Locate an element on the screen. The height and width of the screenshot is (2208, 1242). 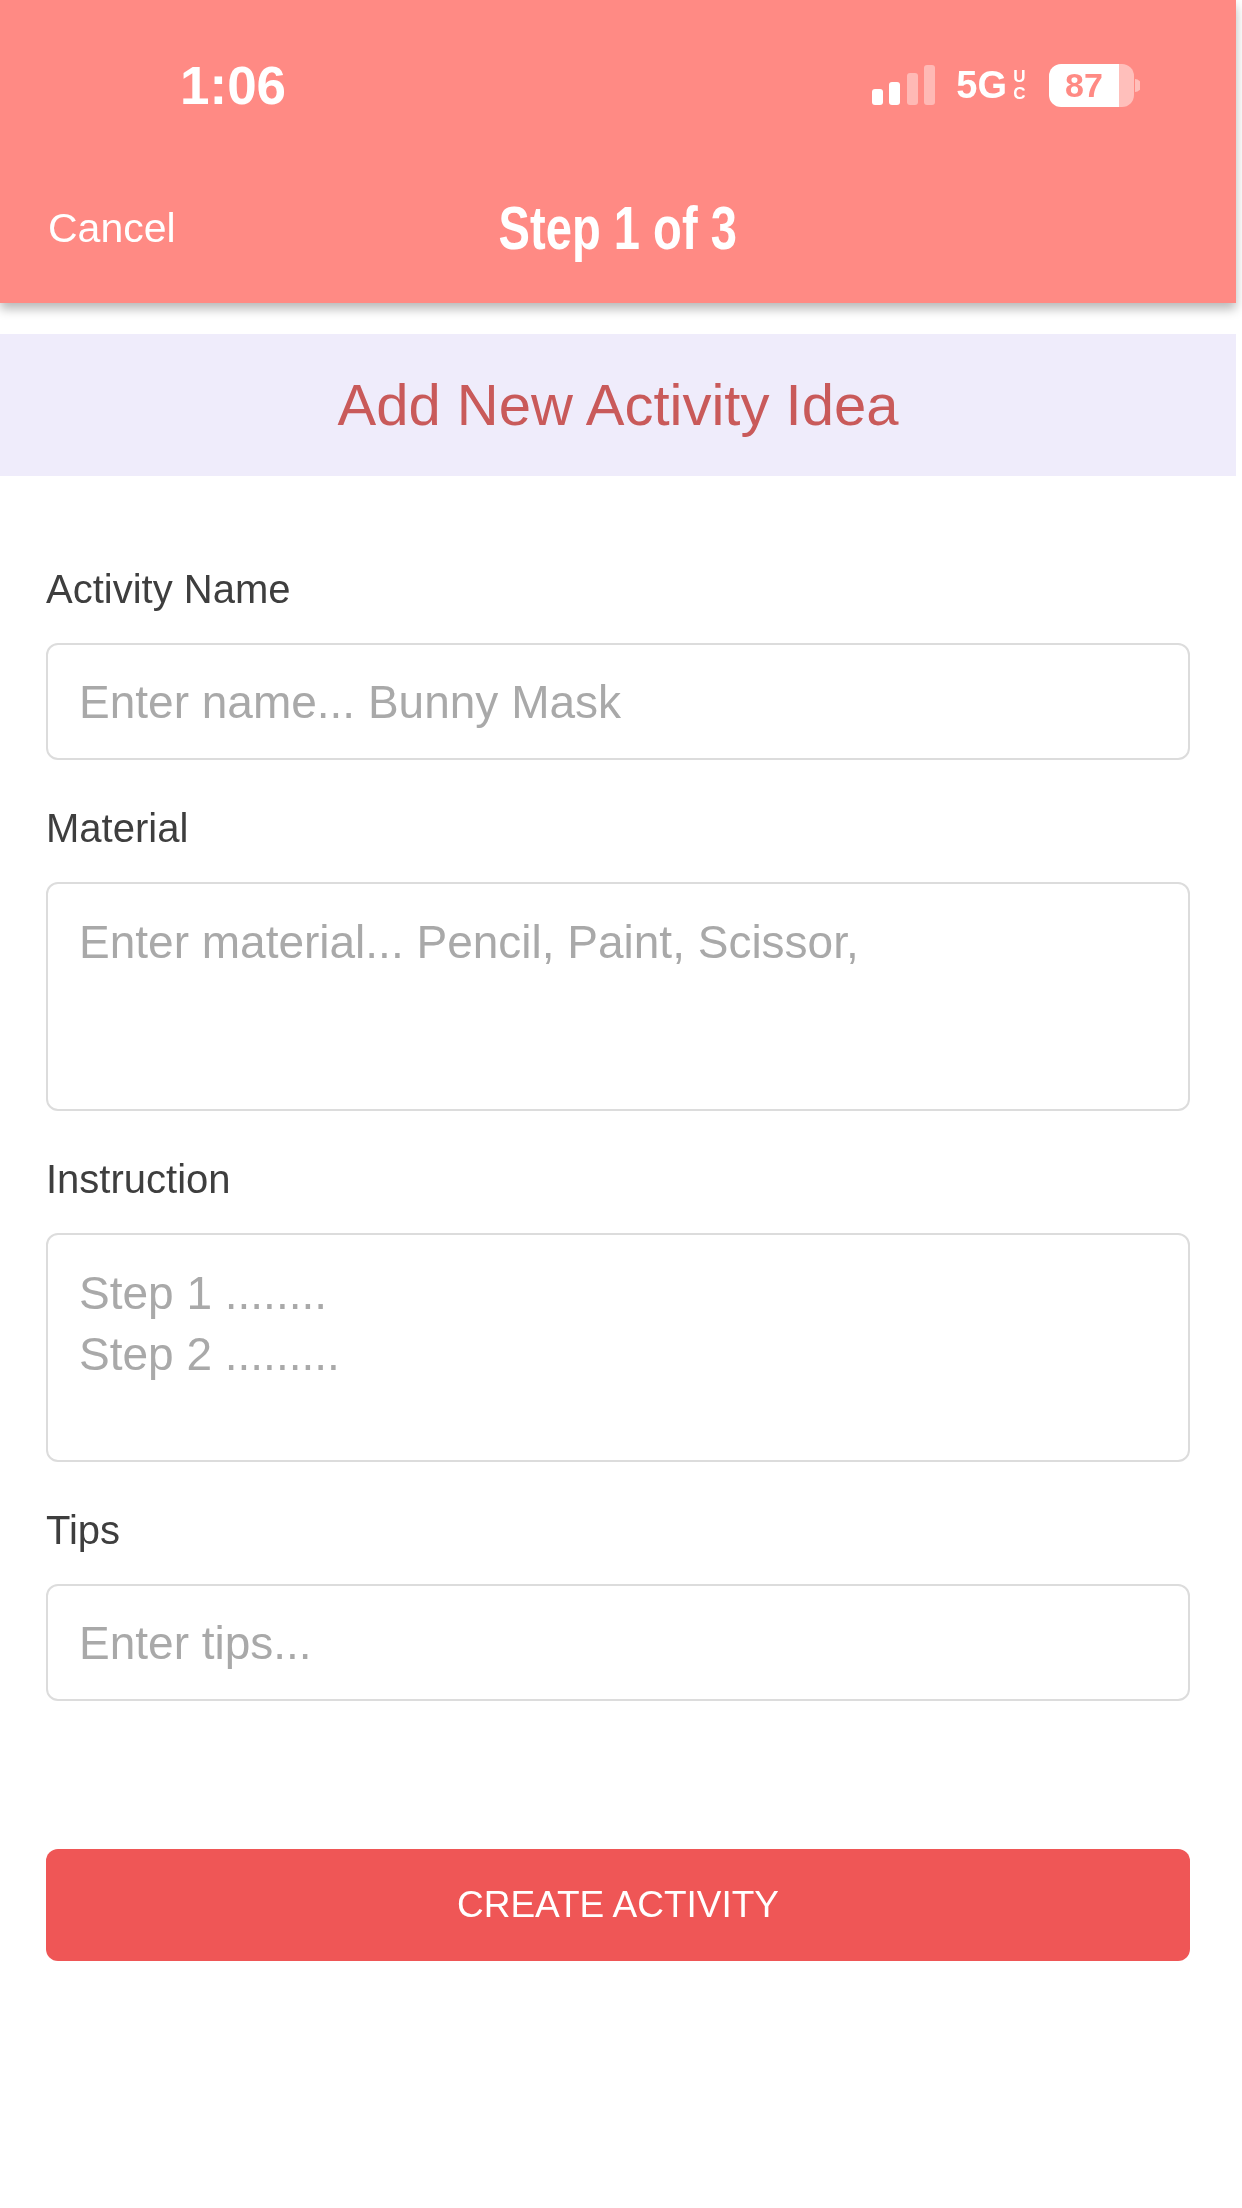
network-suffix-label: UC is located at coordinates (1019, 85).